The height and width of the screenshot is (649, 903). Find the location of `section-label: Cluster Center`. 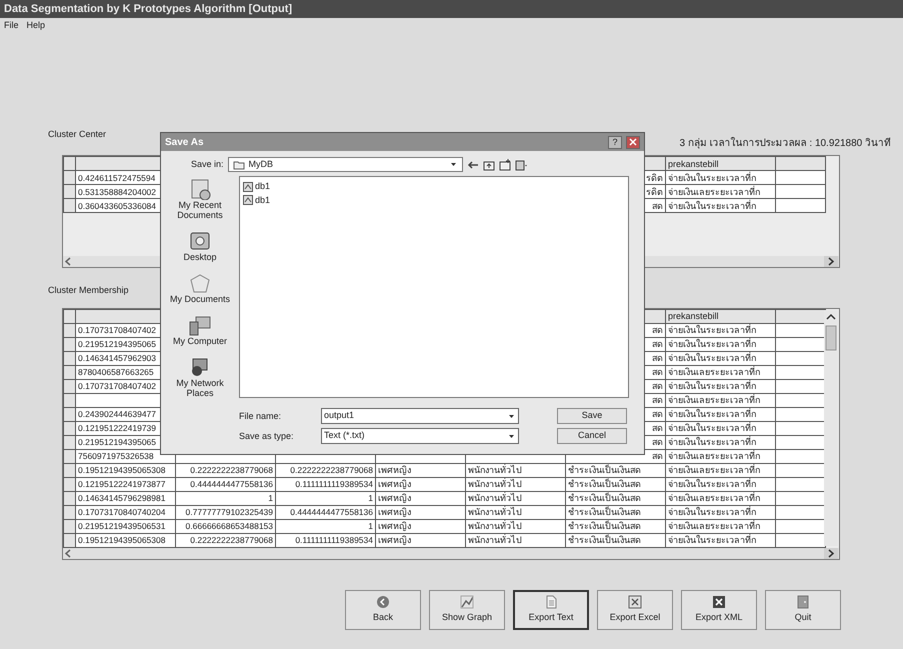

section-label: Cluster Center is located at coordinates (77, 134).